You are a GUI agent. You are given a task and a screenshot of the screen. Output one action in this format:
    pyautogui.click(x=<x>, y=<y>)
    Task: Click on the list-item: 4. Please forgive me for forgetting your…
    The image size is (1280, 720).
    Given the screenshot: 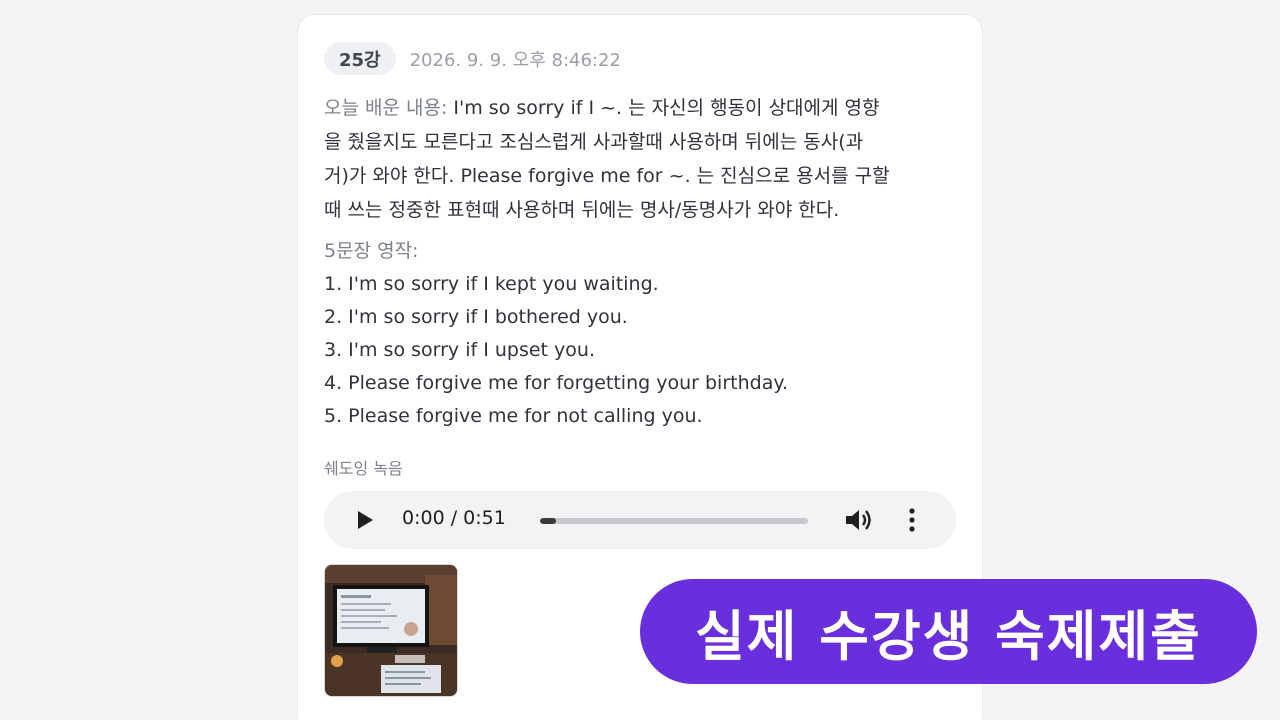 What is the action you would take?
    pyautogui.click(x=556, y=383)
    